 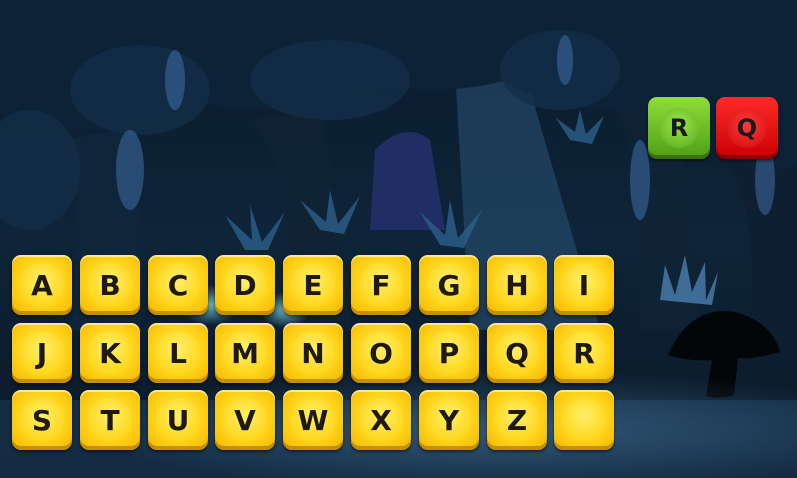 I want to click on key-letter: H, so click(x=517, y=285).